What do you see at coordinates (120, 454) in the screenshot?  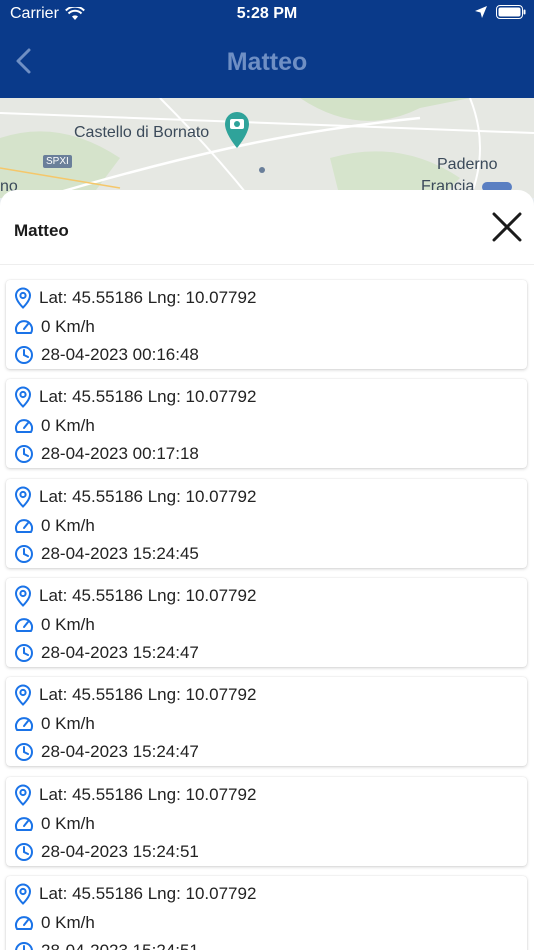 I see `timestamp-text: 28-04-2023 00:17:18` at bounding box center [120, 454].